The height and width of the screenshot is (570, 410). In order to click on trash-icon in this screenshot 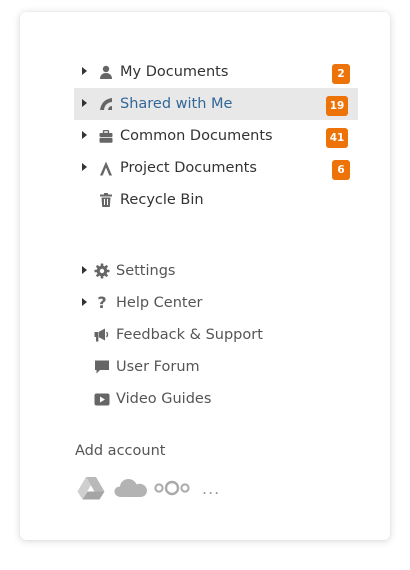, I will do `click(106, 200)`.